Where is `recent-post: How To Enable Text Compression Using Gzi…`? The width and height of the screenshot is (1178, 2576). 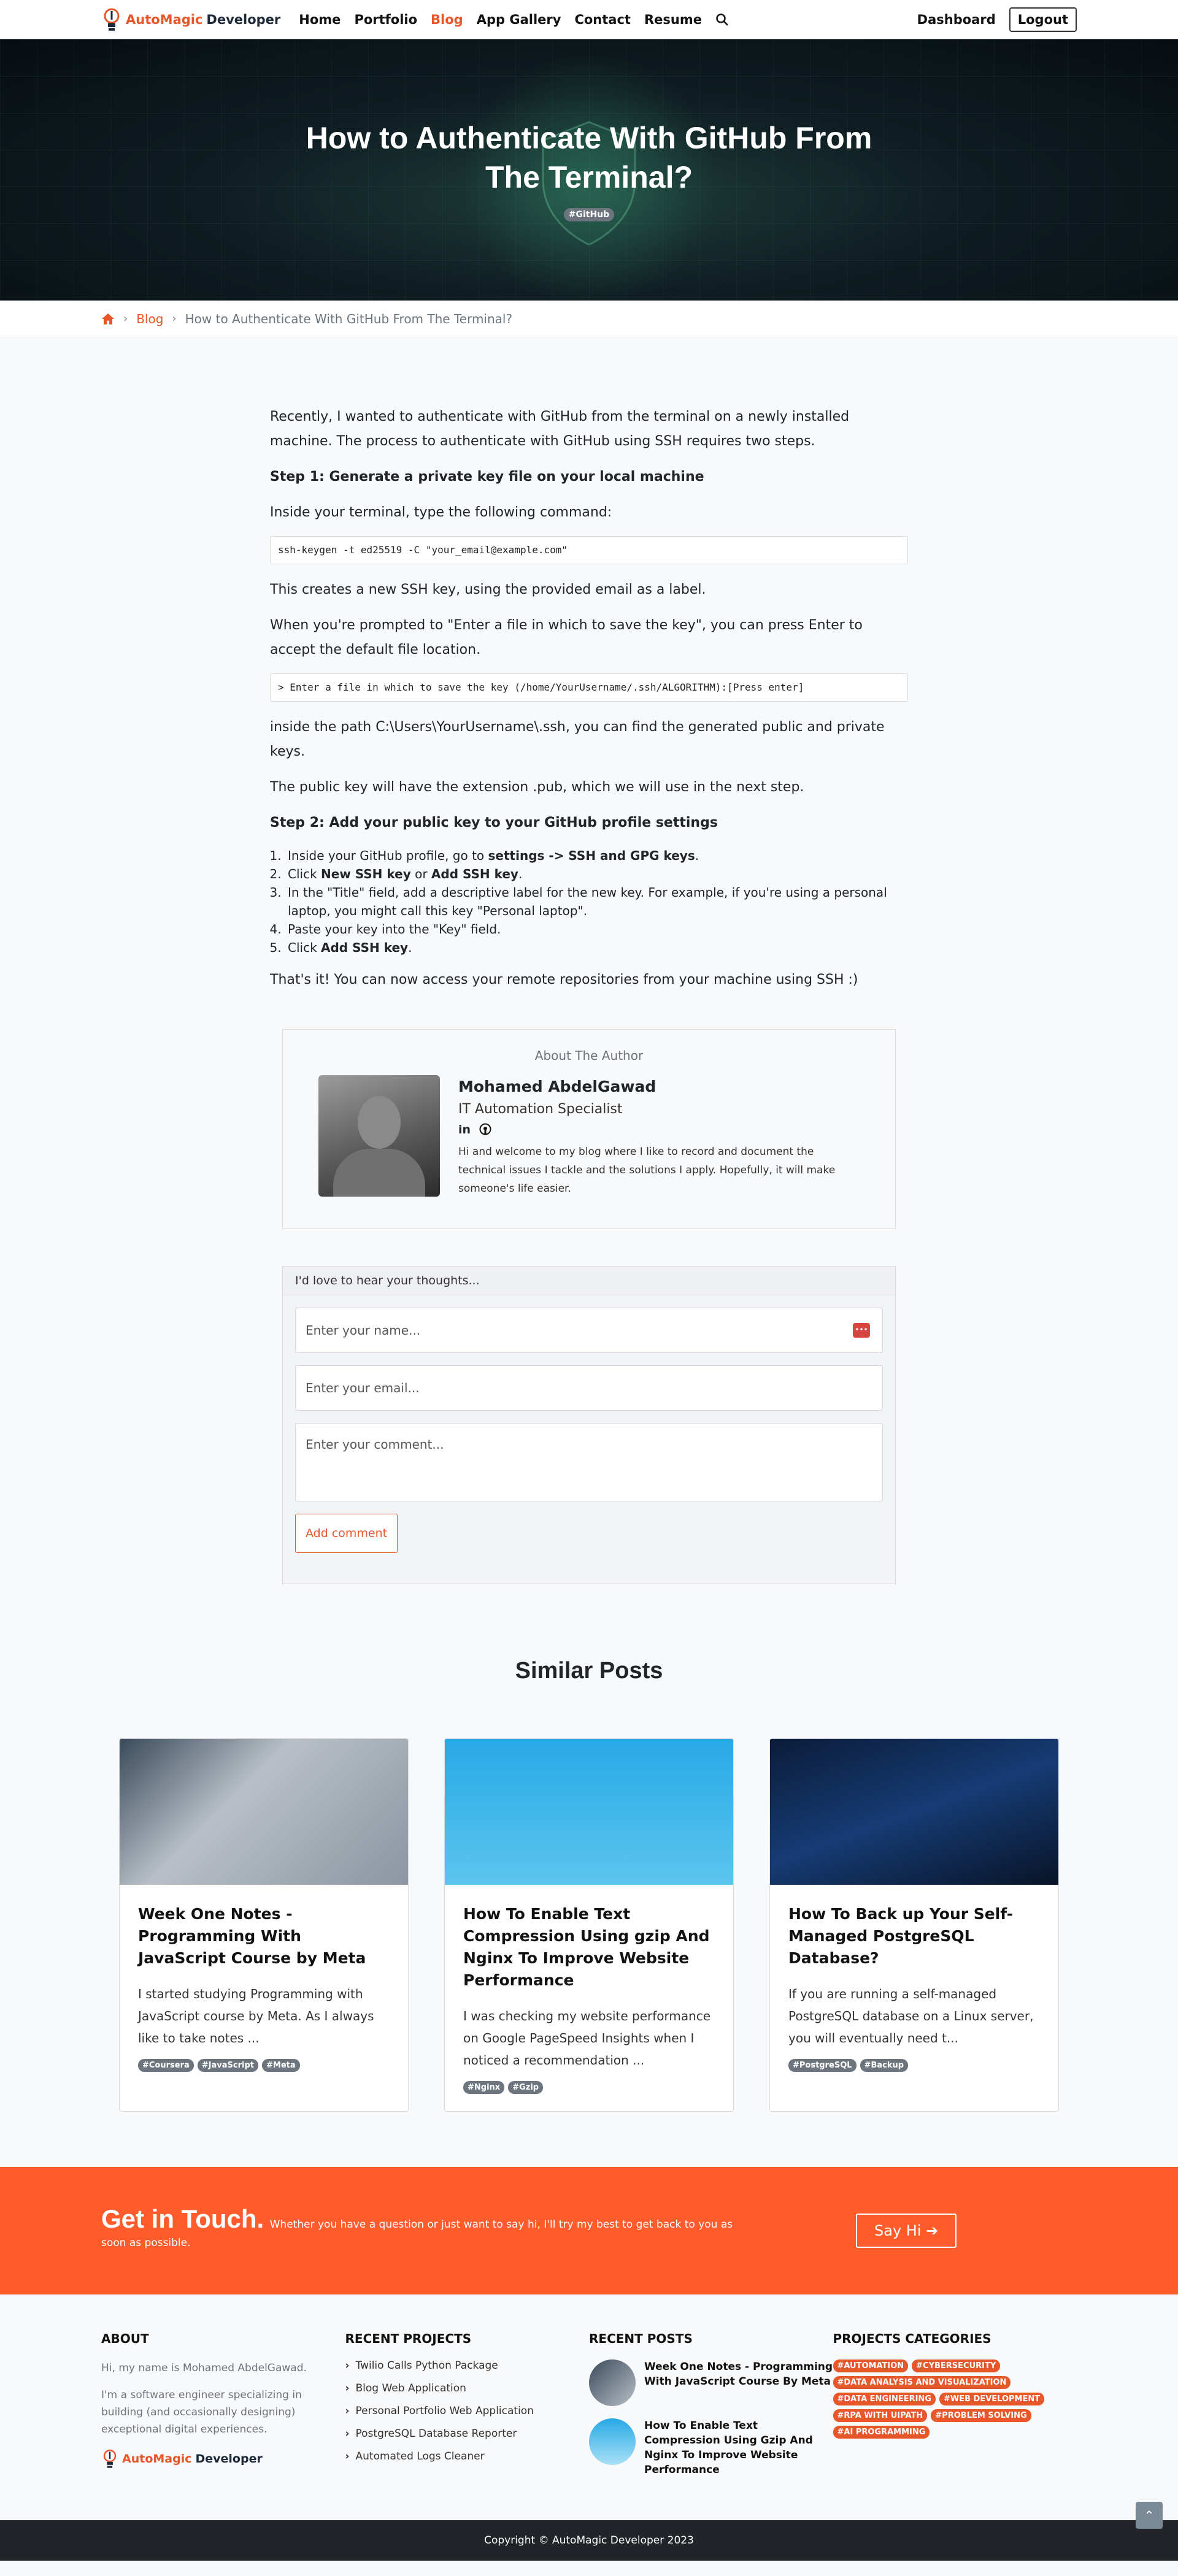 recent-post: How To Enable Text Compression Using Gzi… is located at coordinates (711, 2447).